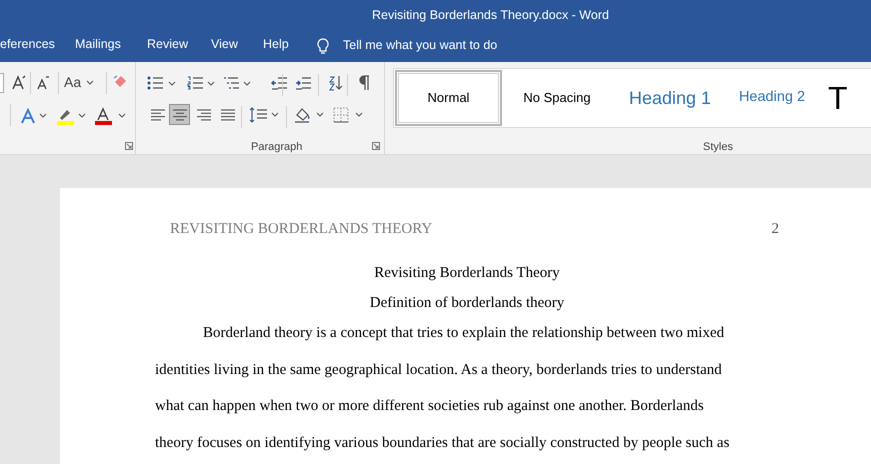  I want to click on shrink-font-icon, so click(43, 82).